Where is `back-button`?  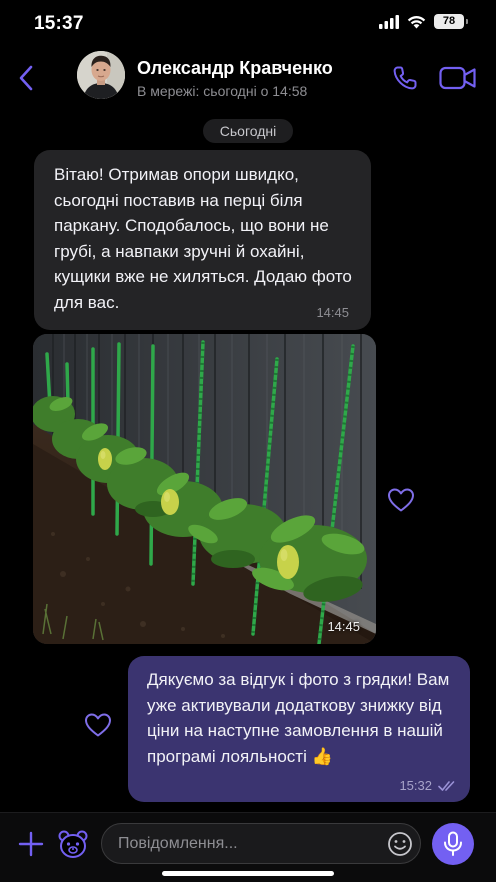 back-button is located at coordinates (26, 78).